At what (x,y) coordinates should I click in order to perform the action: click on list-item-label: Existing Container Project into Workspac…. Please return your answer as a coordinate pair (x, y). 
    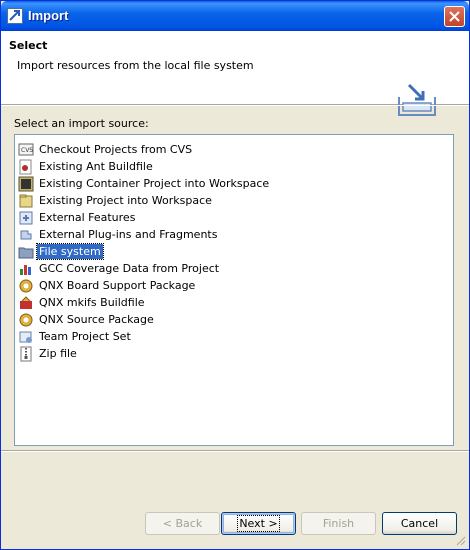
    Looking at the image, I should click on (154, 183).